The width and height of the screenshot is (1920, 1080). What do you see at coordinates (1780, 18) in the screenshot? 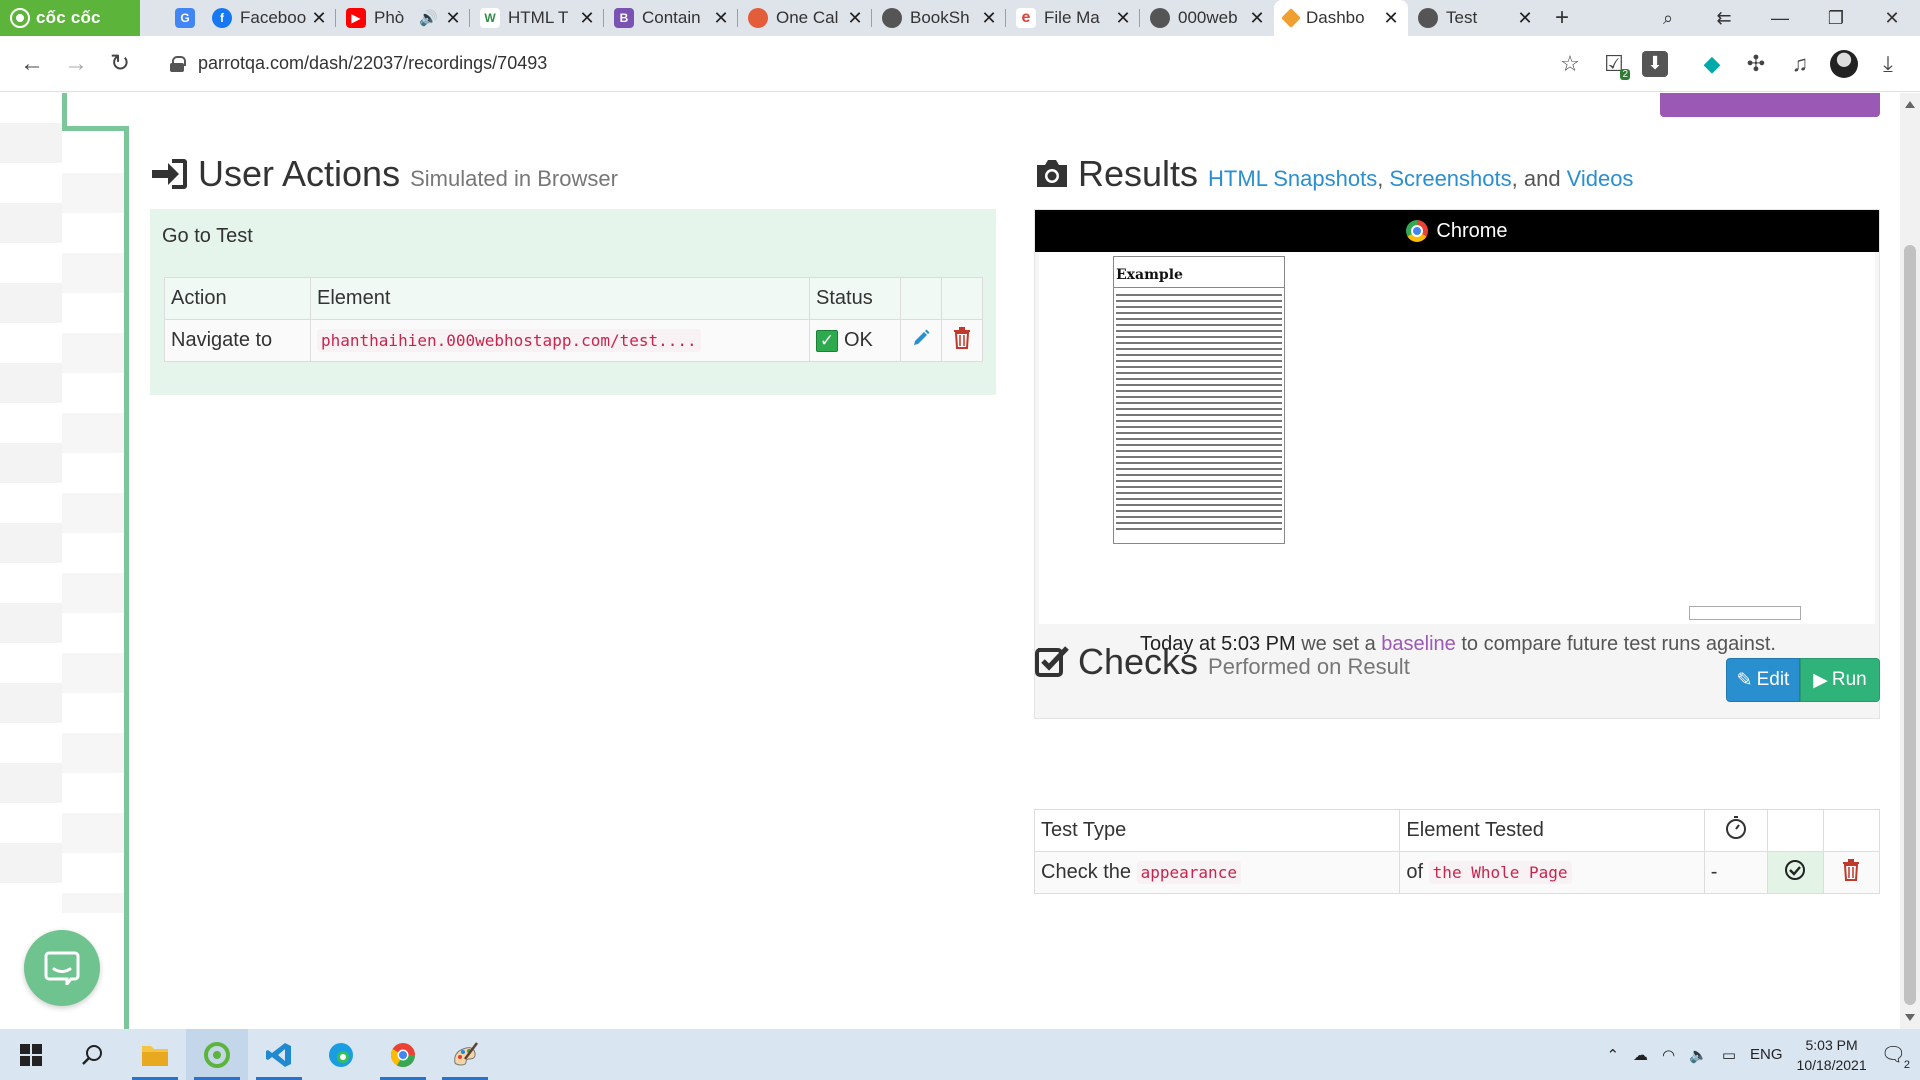
I see `minimize-icon: —` at bounding box center [1780, 18].